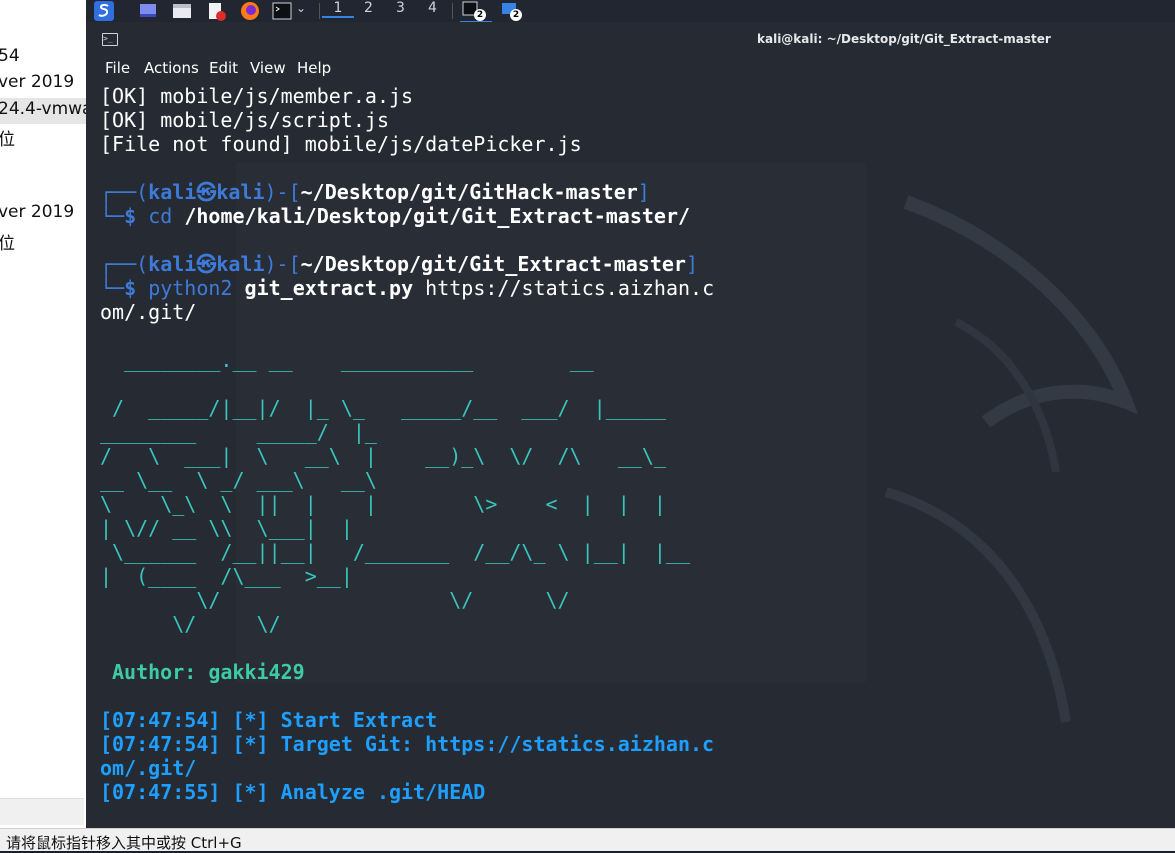 This screenshot has height=853, width=1175. What do you see at coordinates (493, 264) in the screenshot?
I see `prompt-path: ~/Desktop/git/Git_Extract-master` at bounding box center [493, 264].